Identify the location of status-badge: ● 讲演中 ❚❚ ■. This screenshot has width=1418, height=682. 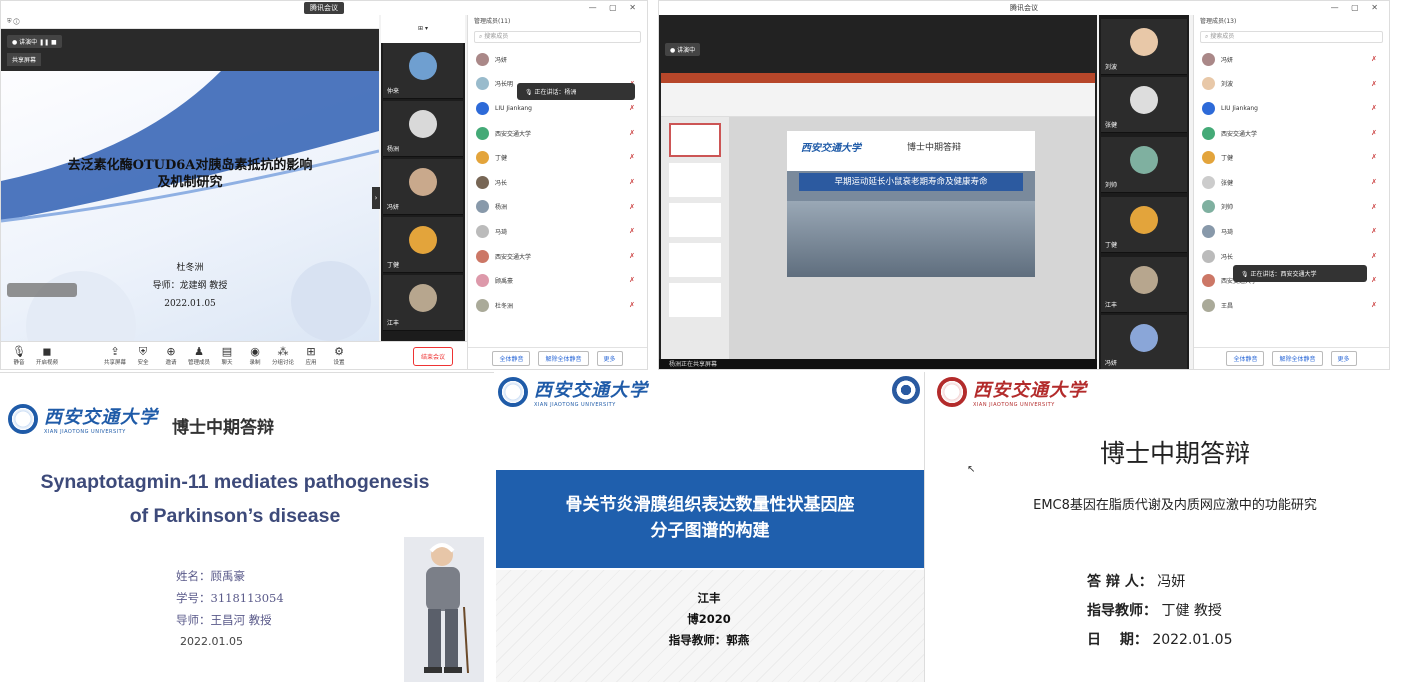
(34, 41).